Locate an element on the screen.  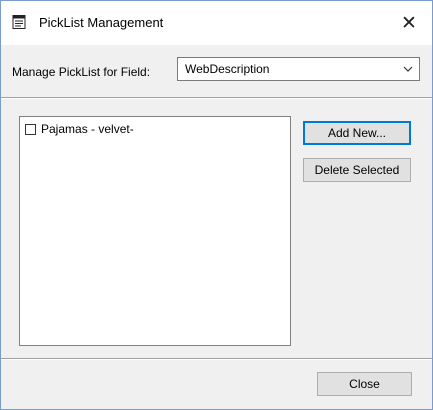
close-icon: ✕ is located at coordinates (409, 23).